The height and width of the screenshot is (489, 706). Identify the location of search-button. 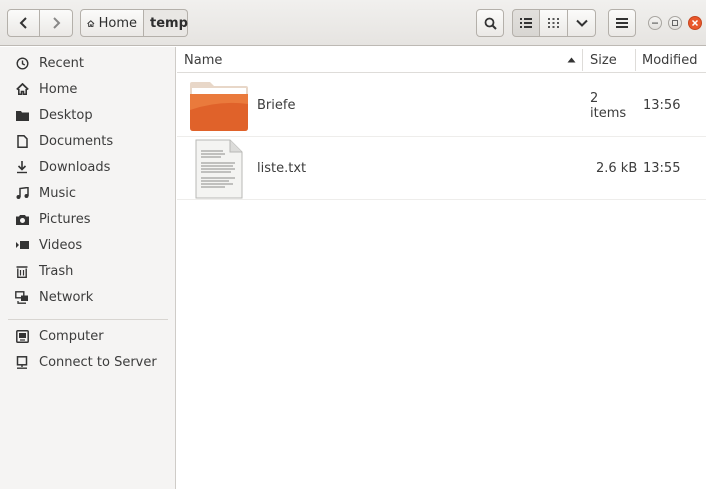
(490, 23).